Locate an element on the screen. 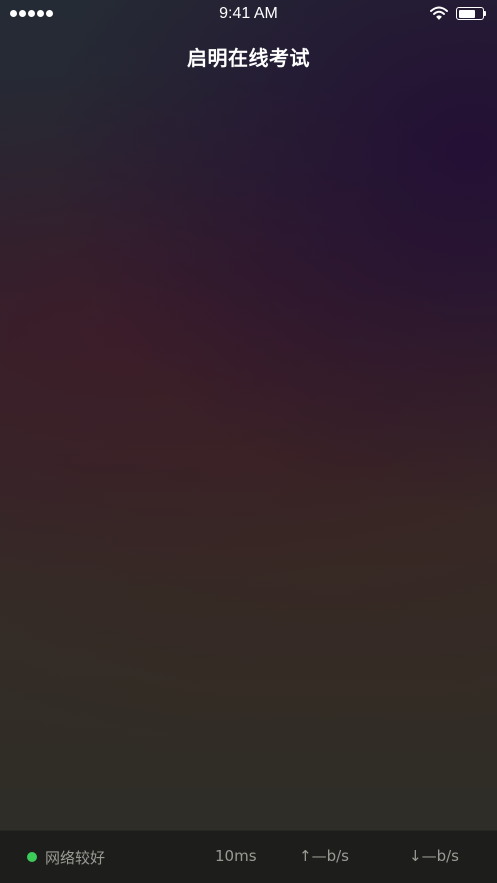 The image size is (497, 883). battery-tip is located at coordinates (485, 13).